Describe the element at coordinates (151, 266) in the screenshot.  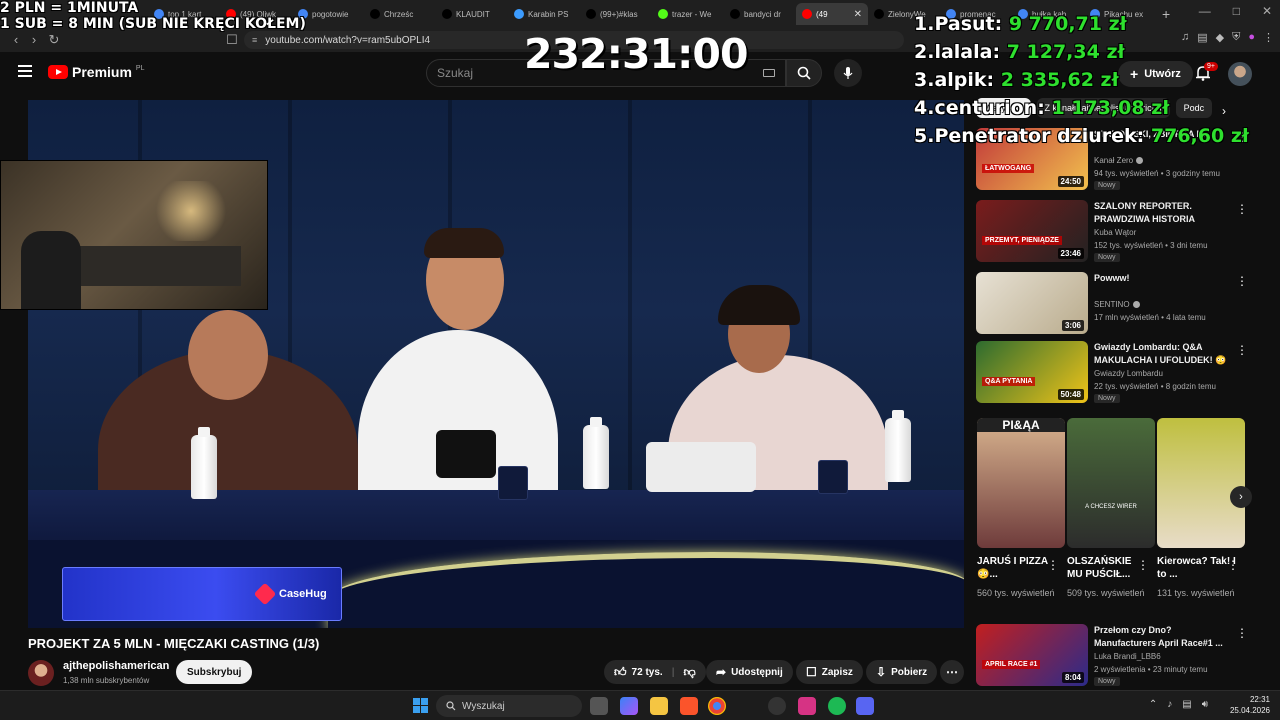
I see `webcam-kitchen-counter` at that location.